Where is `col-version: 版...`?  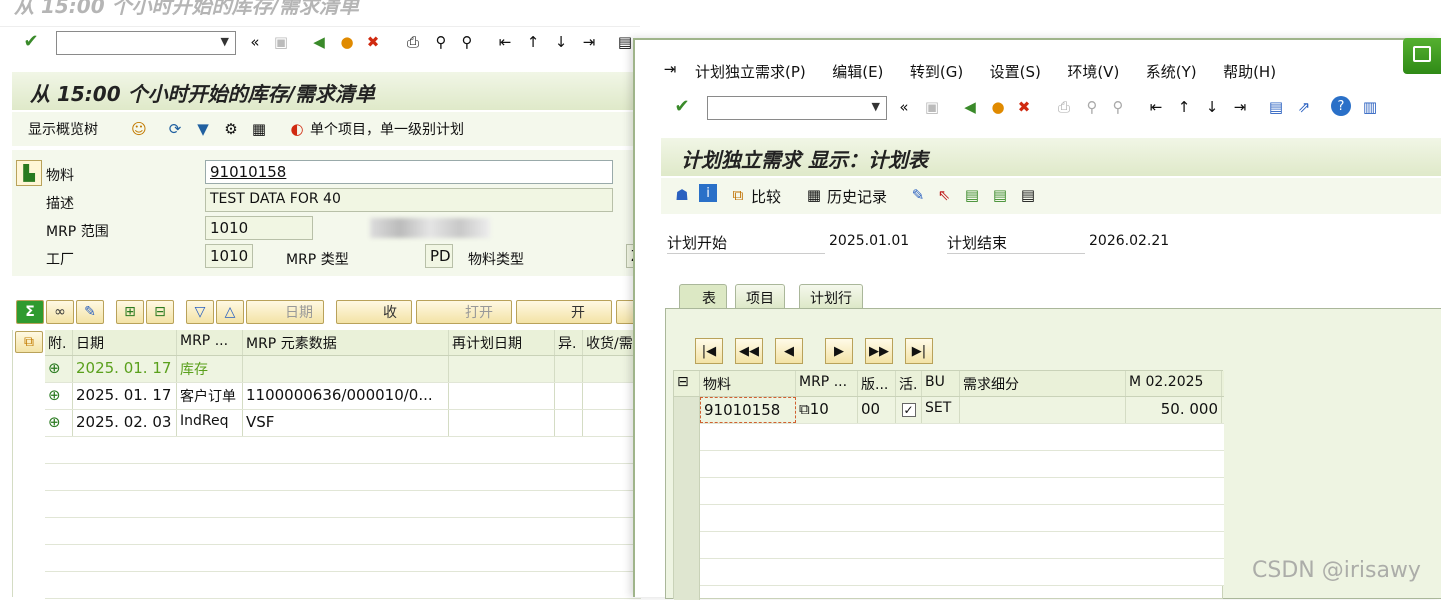
col-version: 版... is located at coordinates (877, 383).